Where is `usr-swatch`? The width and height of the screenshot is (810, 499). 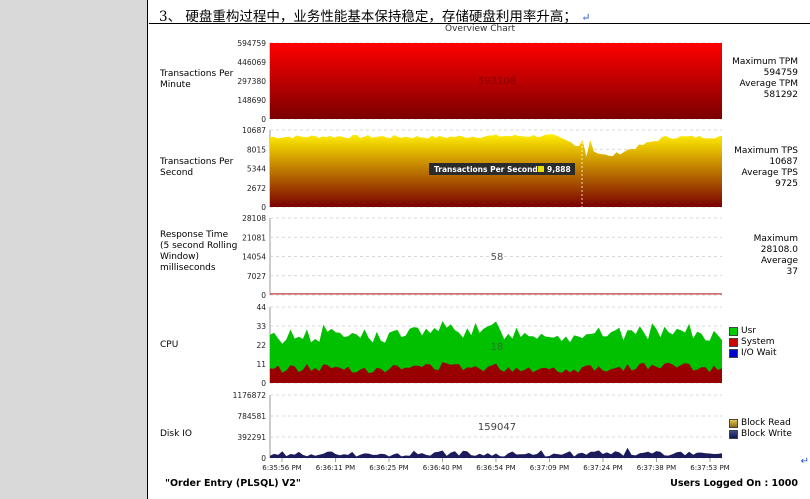 usr-swatch is located at coordinates (733, 331).